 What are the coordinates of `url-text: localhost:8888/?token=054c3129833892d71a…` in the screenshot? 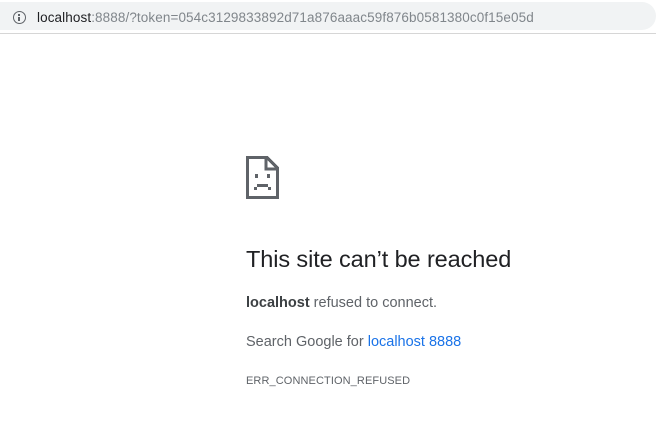 It's located at (285, 18).